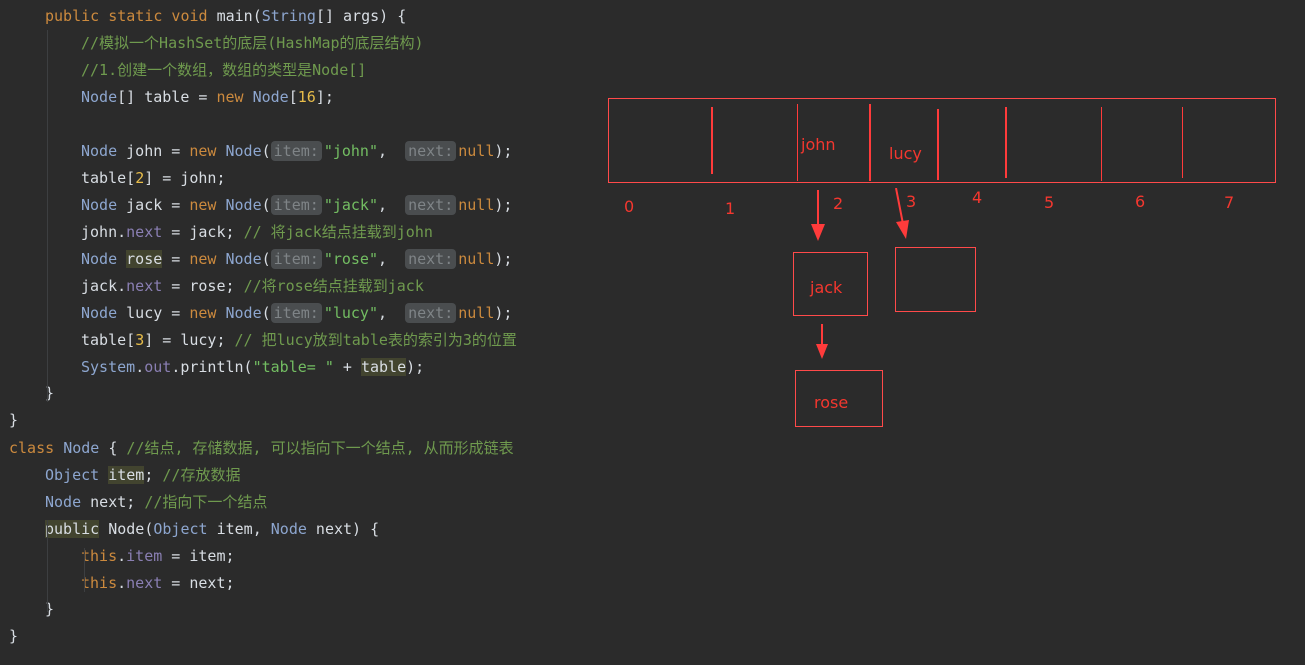 Image resolution: width=1305 pixels, height=665 pixels. I want to click on code-line: public static void main(String[] args) {, so click(225, 16).